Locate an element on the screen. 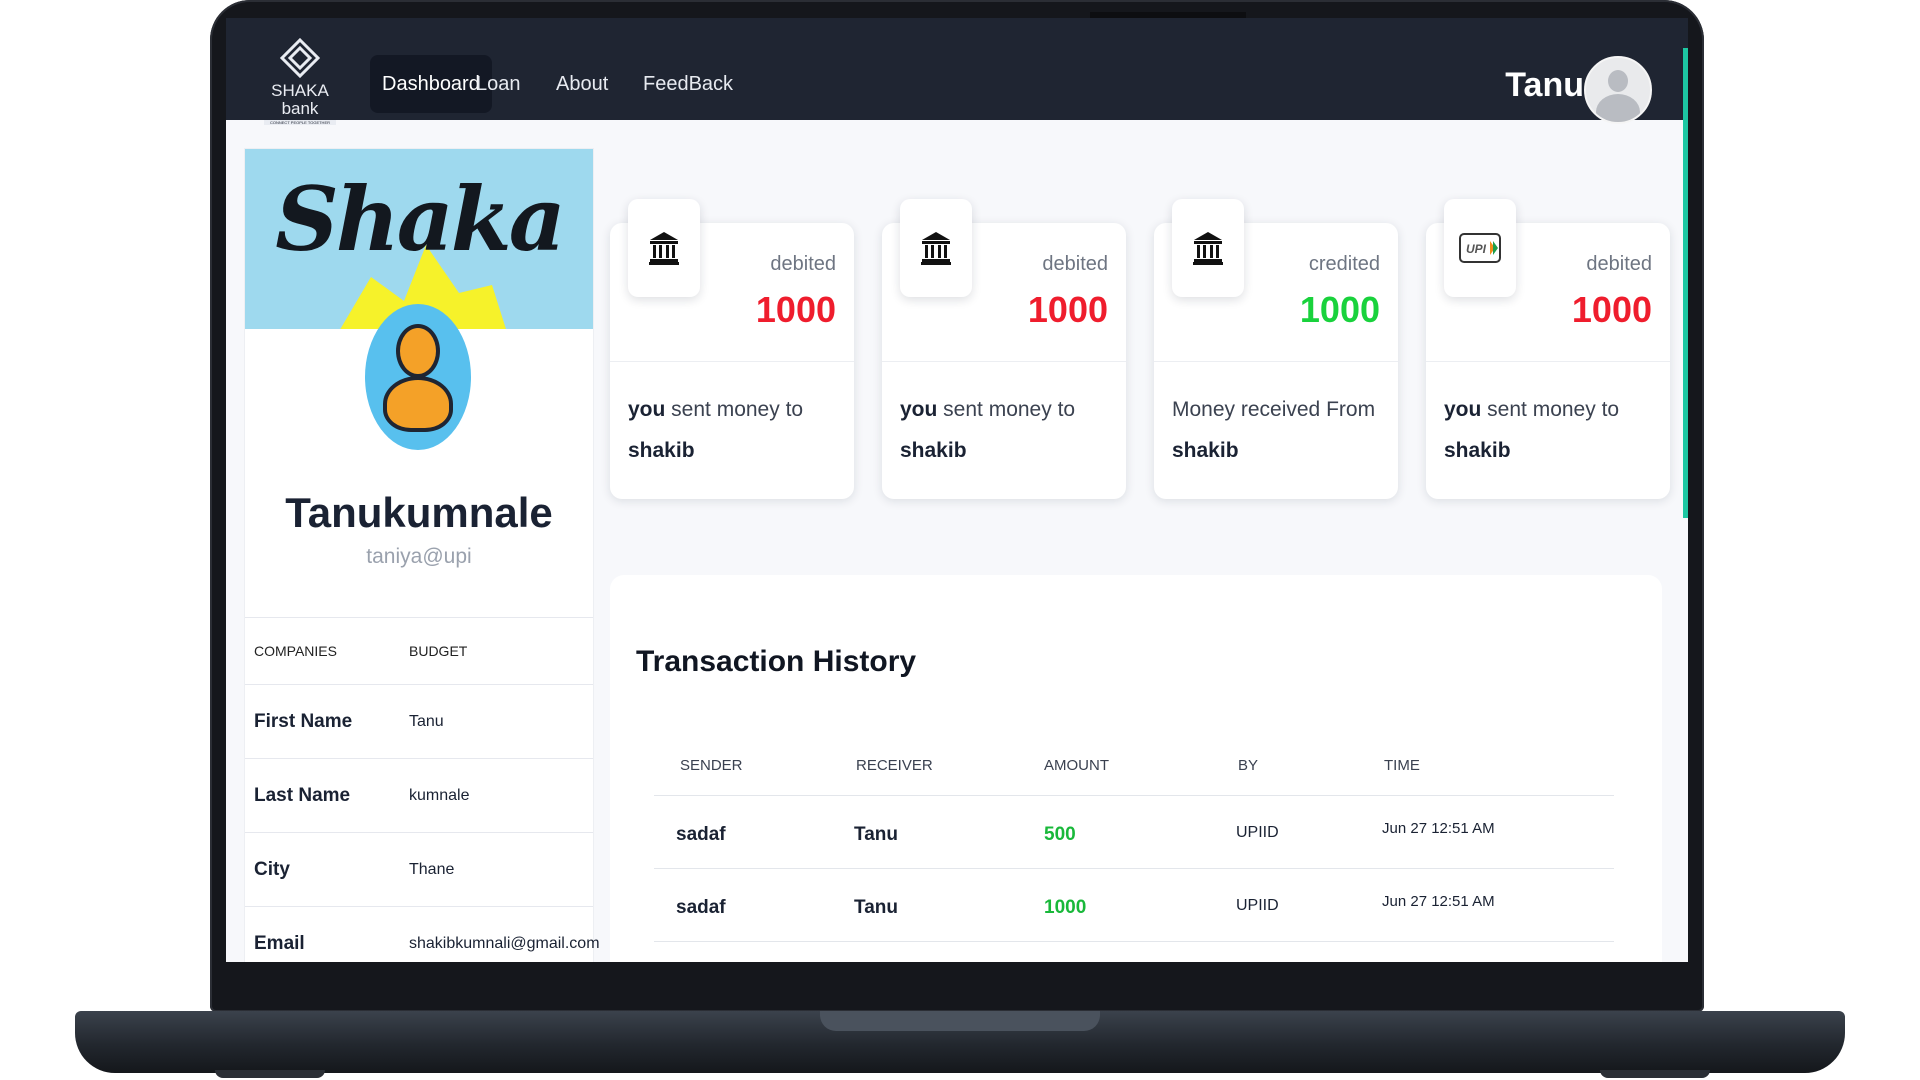  history-title: Transaction History is located at coordinates (776, 661).